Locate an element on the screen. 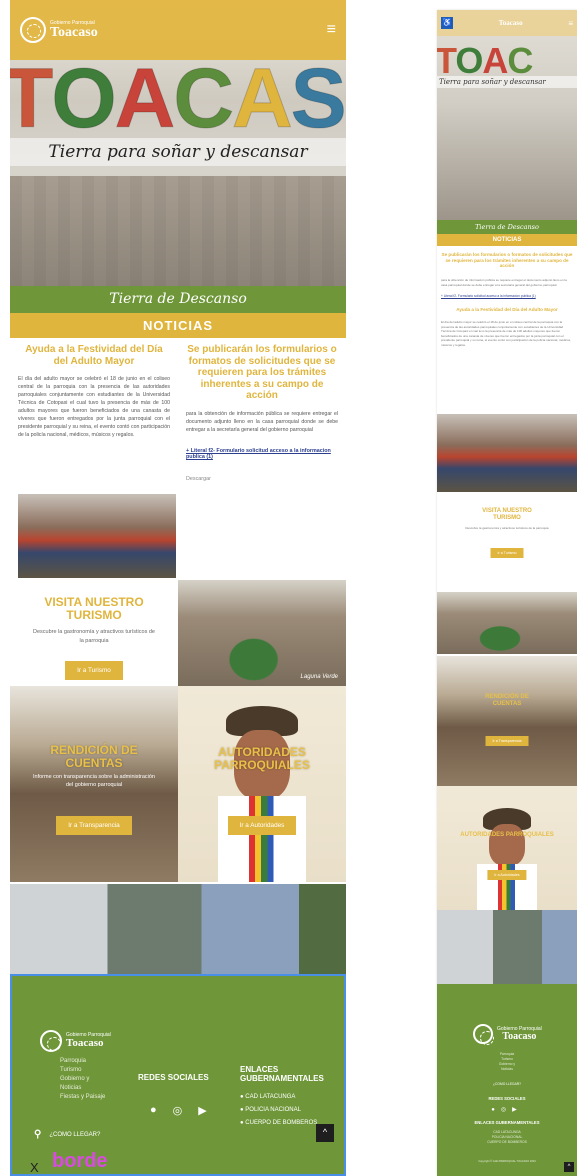 The width and height of the screenshot is (577, 1176). gov-links-heading: ENLACES GUBERNAMENTALES is located at coordinates (507, 1122).